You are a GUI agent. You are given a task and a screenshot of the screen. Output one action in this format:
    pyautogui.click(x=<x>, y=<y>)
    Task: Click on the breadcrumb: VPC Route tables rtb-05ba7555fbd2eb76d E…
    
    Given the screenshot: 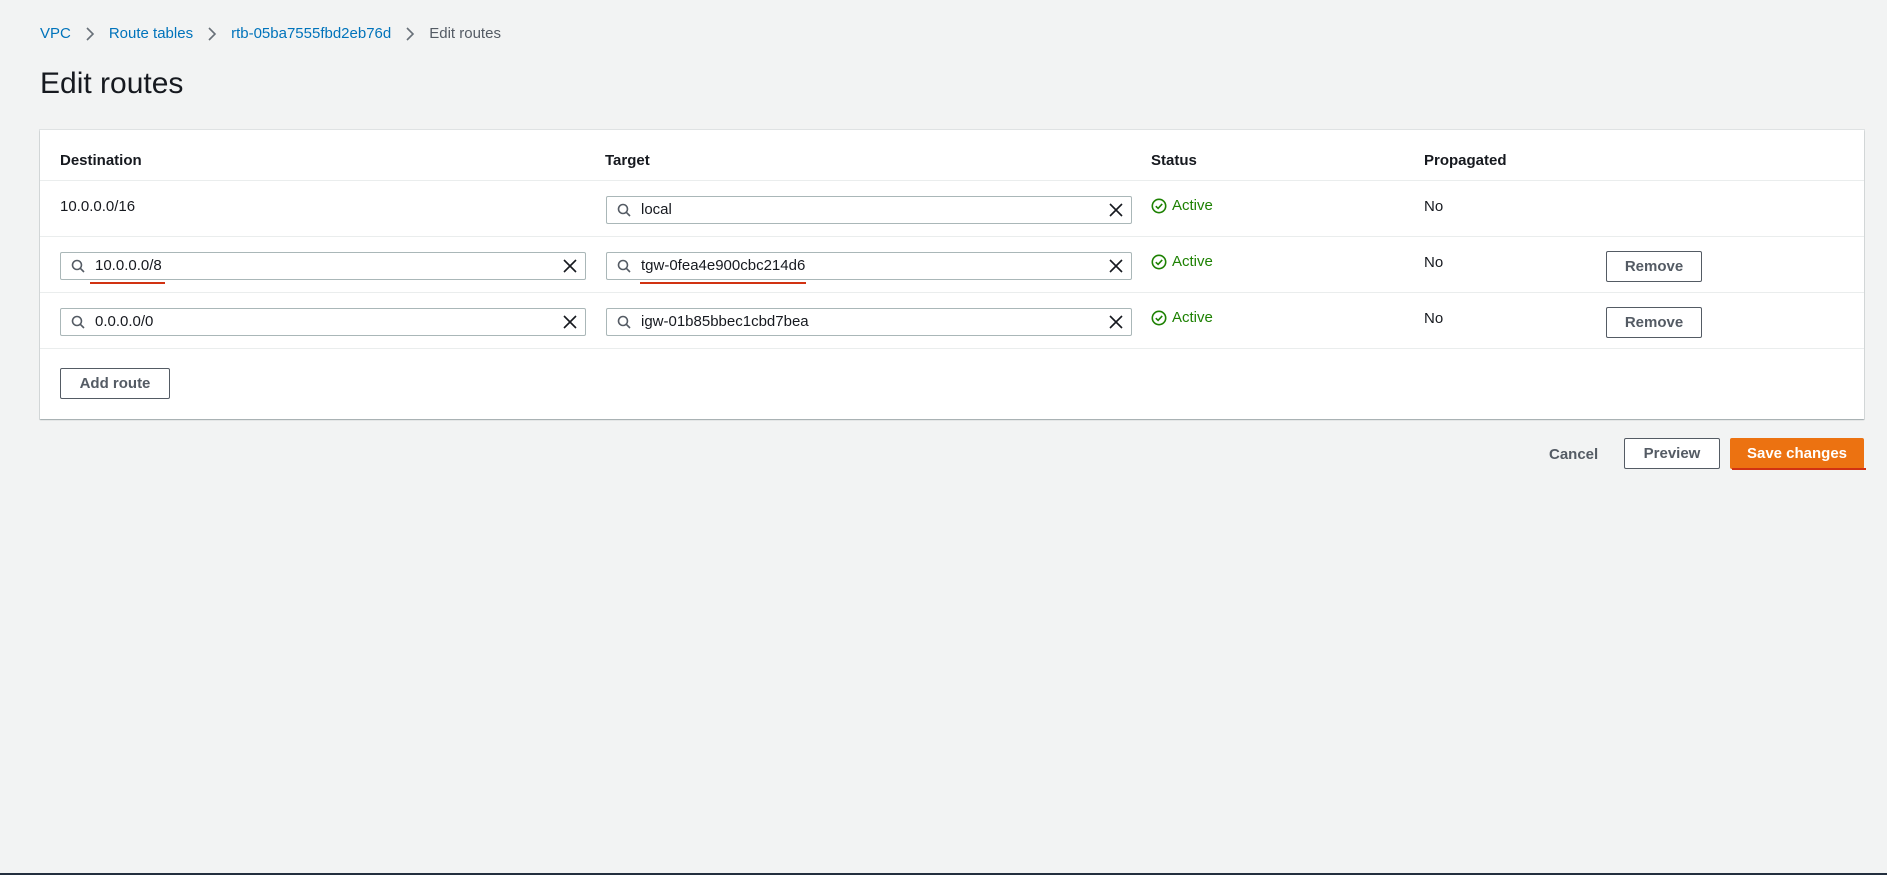 What is the action you would take?
    pyautogui.click(x=270, y=33)
    